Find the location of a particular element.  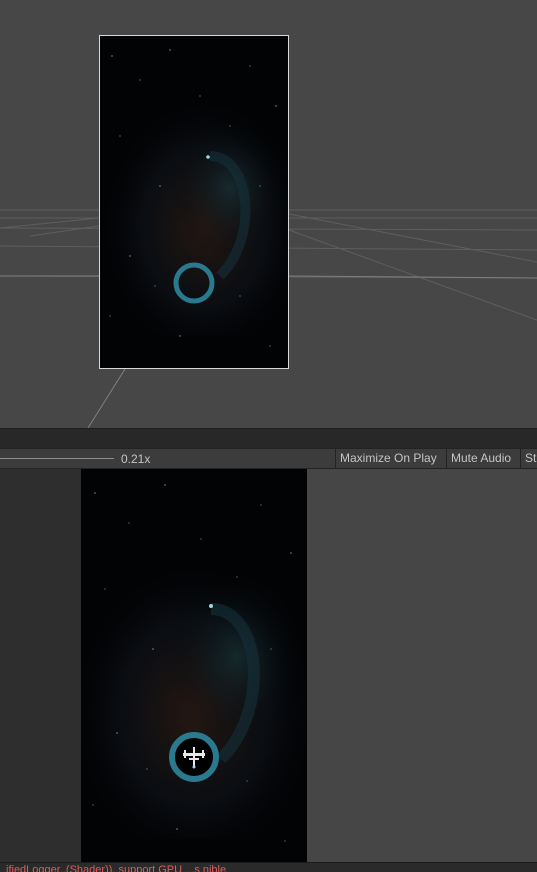

starfield-background is located at coordinates (194, 202).